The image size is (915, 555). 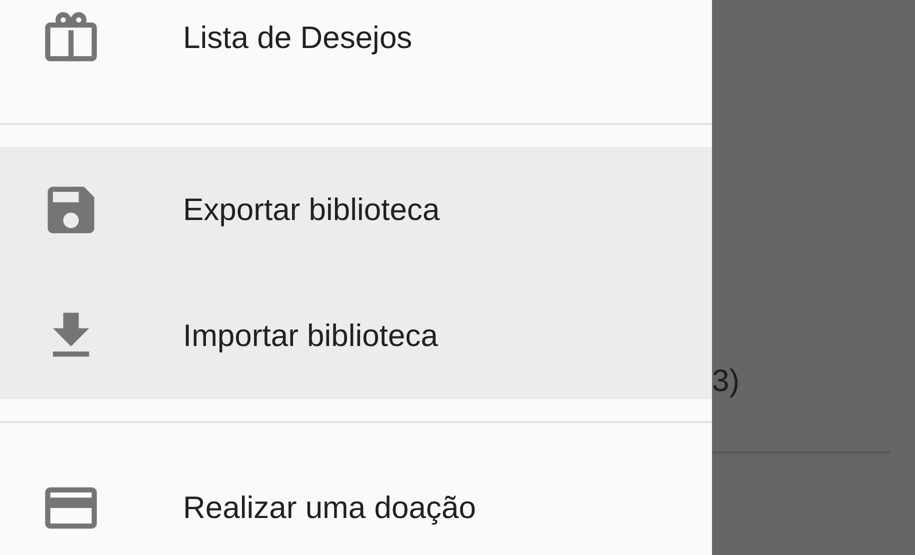 What do you see at coordinates (310, 336) in the screenshot?
I see `menu-item-label: Importar biblioteca` at bounding box center [310, 336].